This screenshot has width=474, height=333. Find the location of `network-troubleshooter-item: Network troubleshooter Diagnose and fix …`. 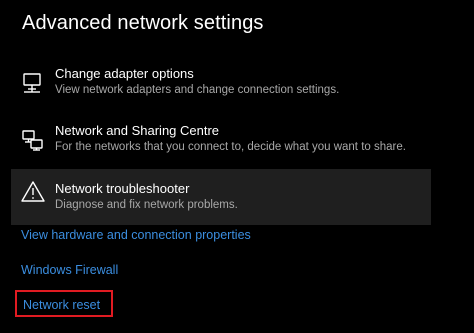

network-troubleshooter-item: Network troubleshooter Diagnose and fix … is located at coordinates (221, 197).